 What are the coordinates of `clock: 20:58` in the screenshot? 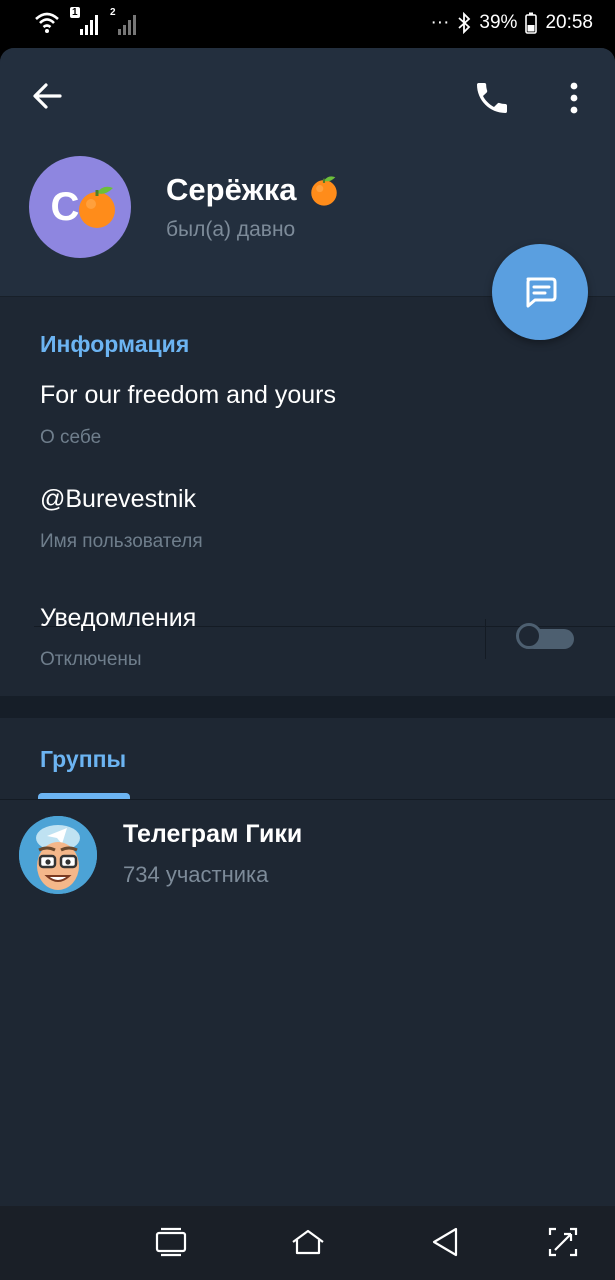 It's located at (569, 22).